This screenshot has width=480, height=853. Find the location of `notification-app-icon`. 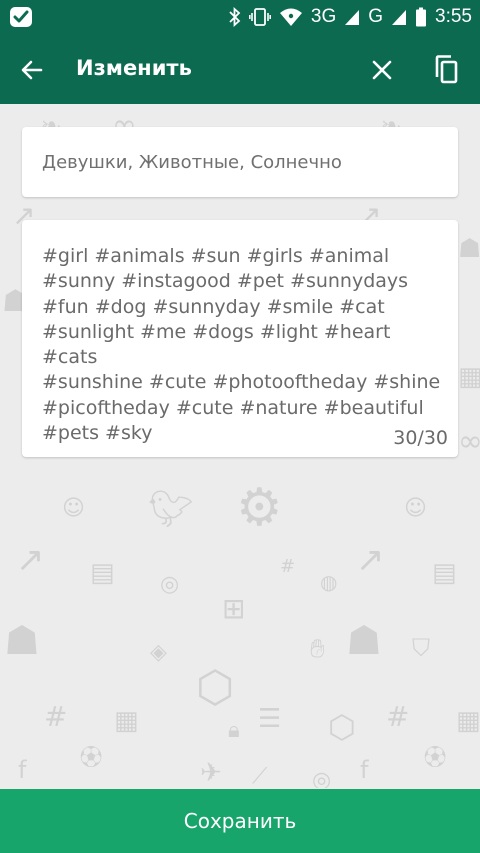

notification-app-icon is located at coordinates (21, 17).